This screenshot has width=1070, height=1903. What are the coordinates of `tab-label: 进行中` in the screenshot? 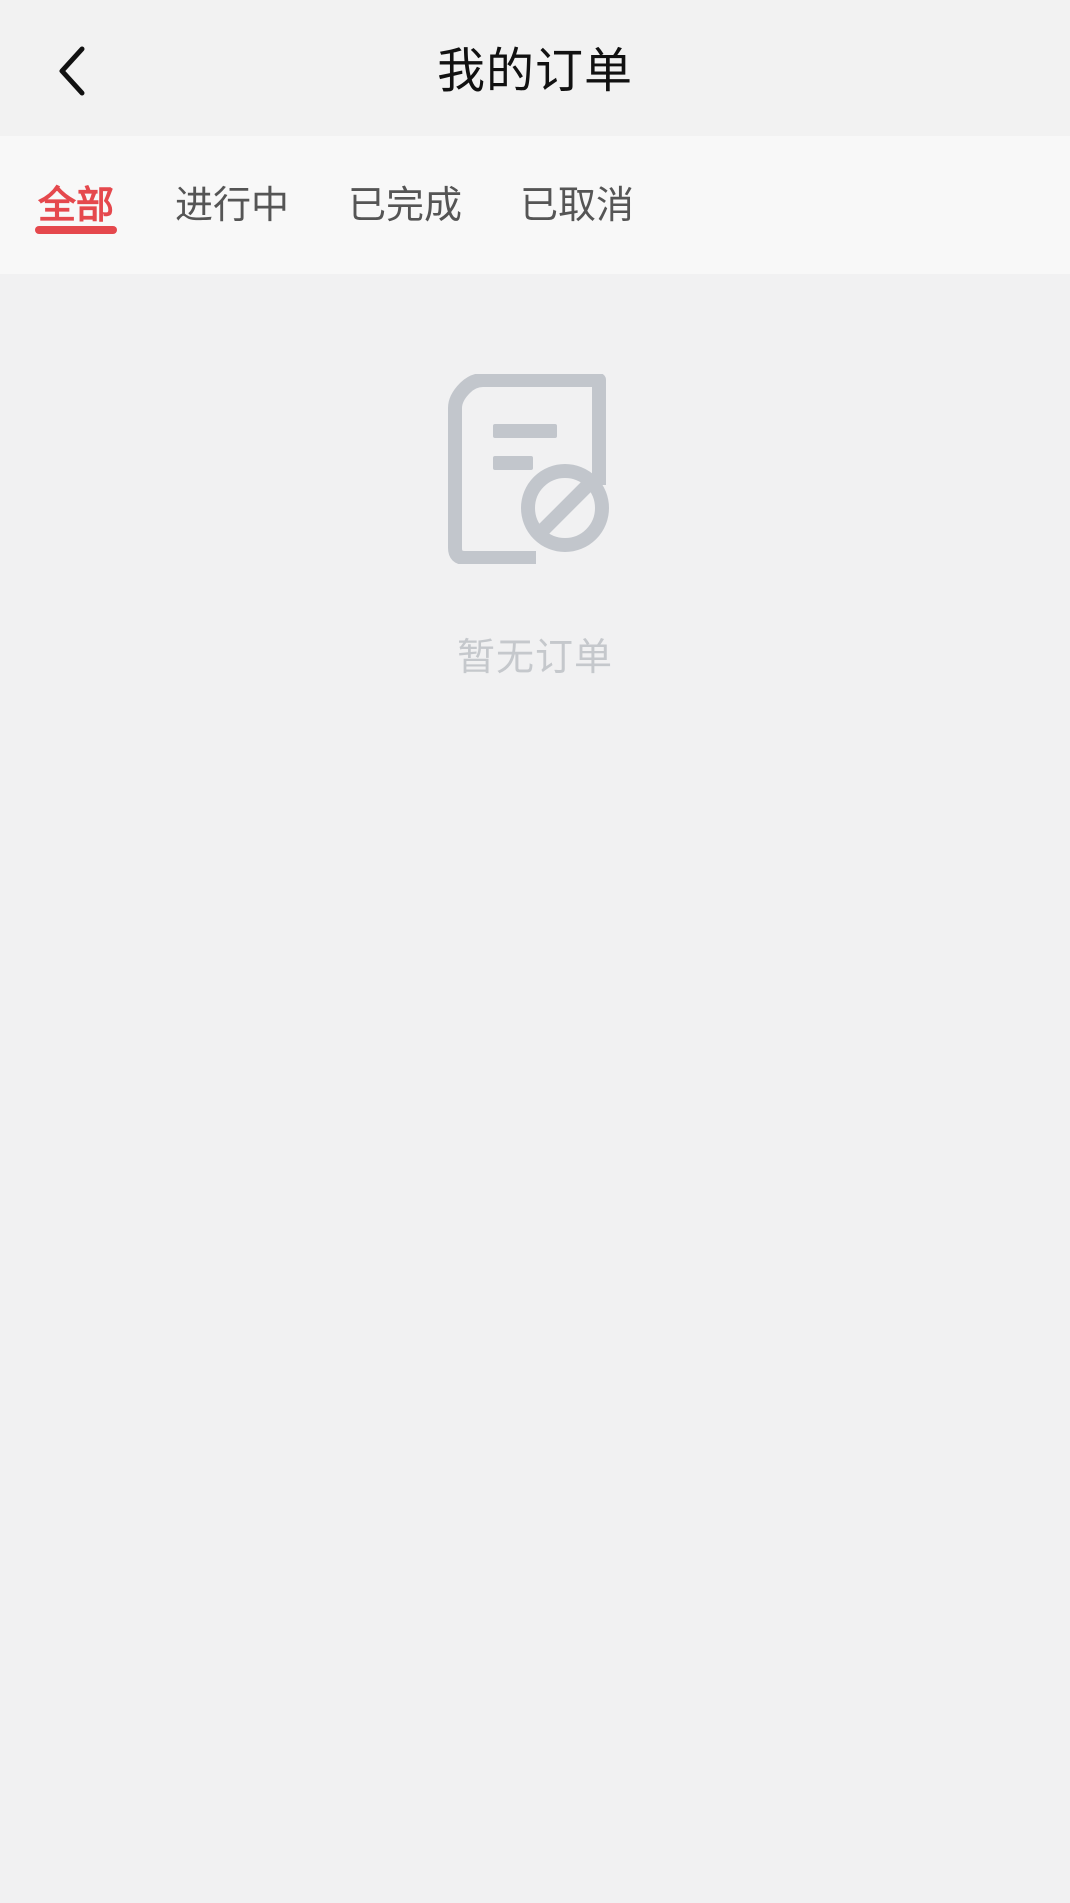 It's located at (231, 205).